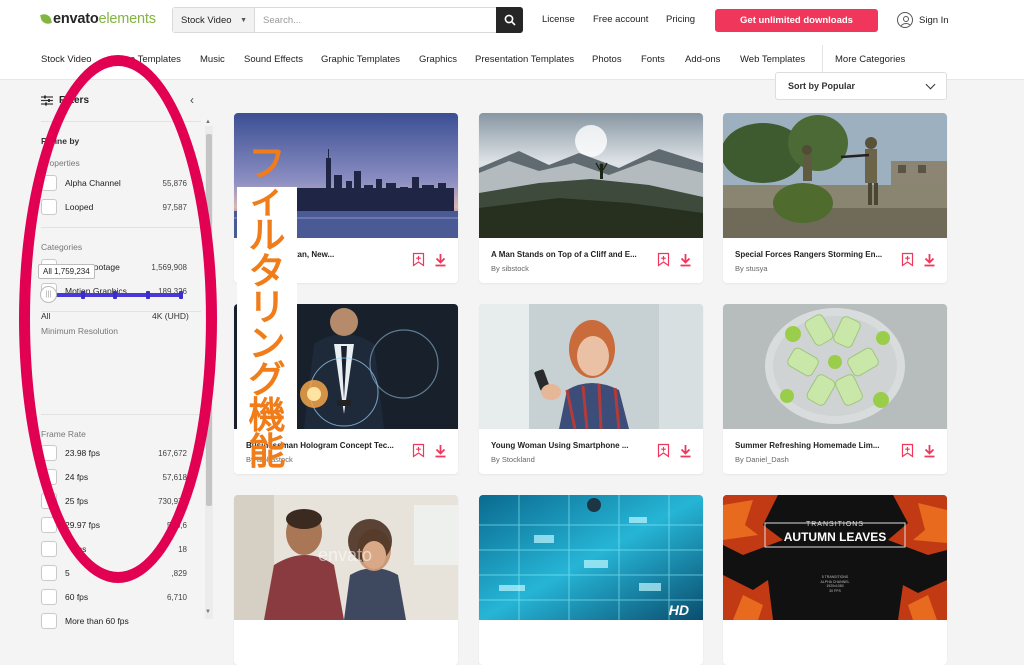 Image resolution: width=1024 pixels, height=665 pixels. What do you see at coordinates (114, 183) in the screenshot?
I see `filter-alpha-channel: Alpha Channel 55,876` at bounding box center [114, 183].